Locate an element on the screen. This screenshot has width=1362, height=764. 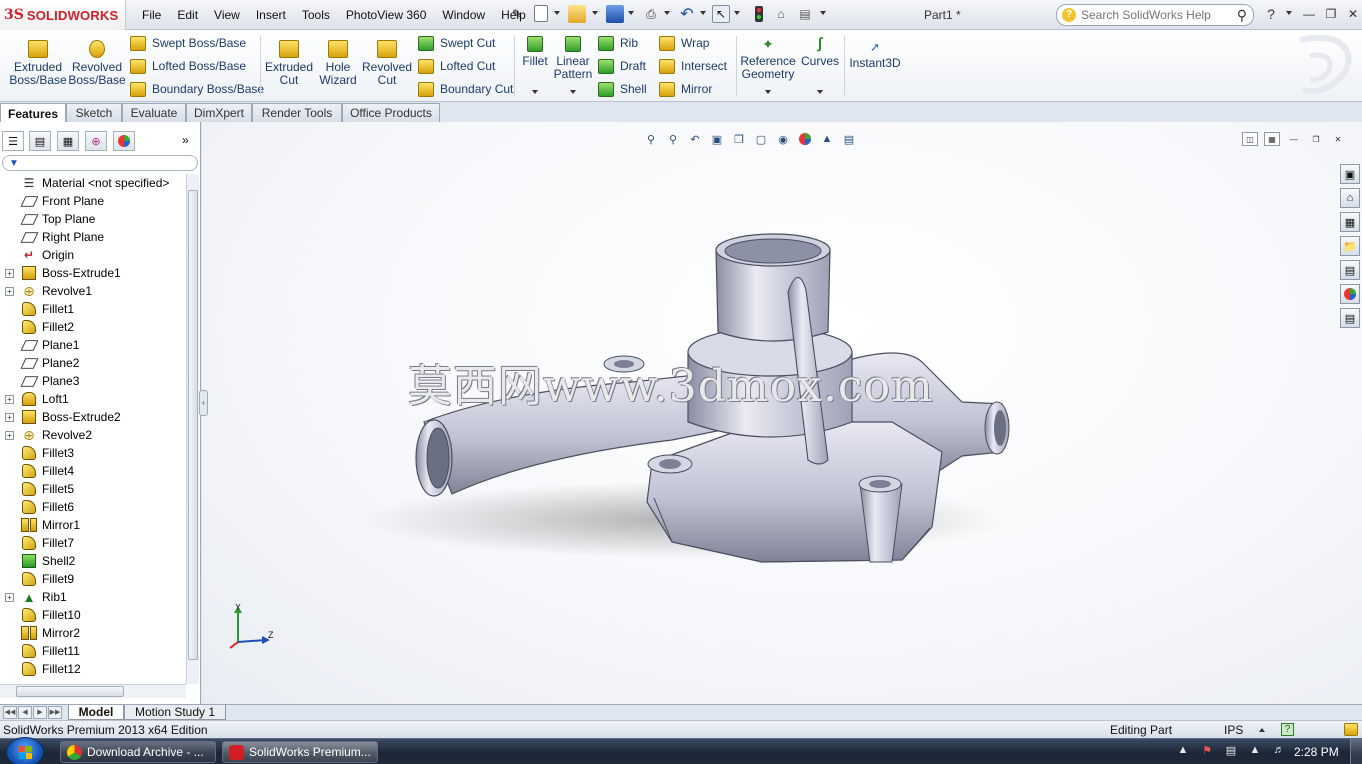
mirror-button: Mirror is located at coordinates (685, 89).